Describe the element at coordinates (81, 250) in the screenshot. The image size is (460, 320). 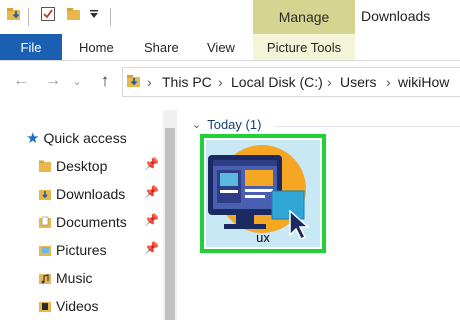
I see `nav-item-label: Pictures` at that location.